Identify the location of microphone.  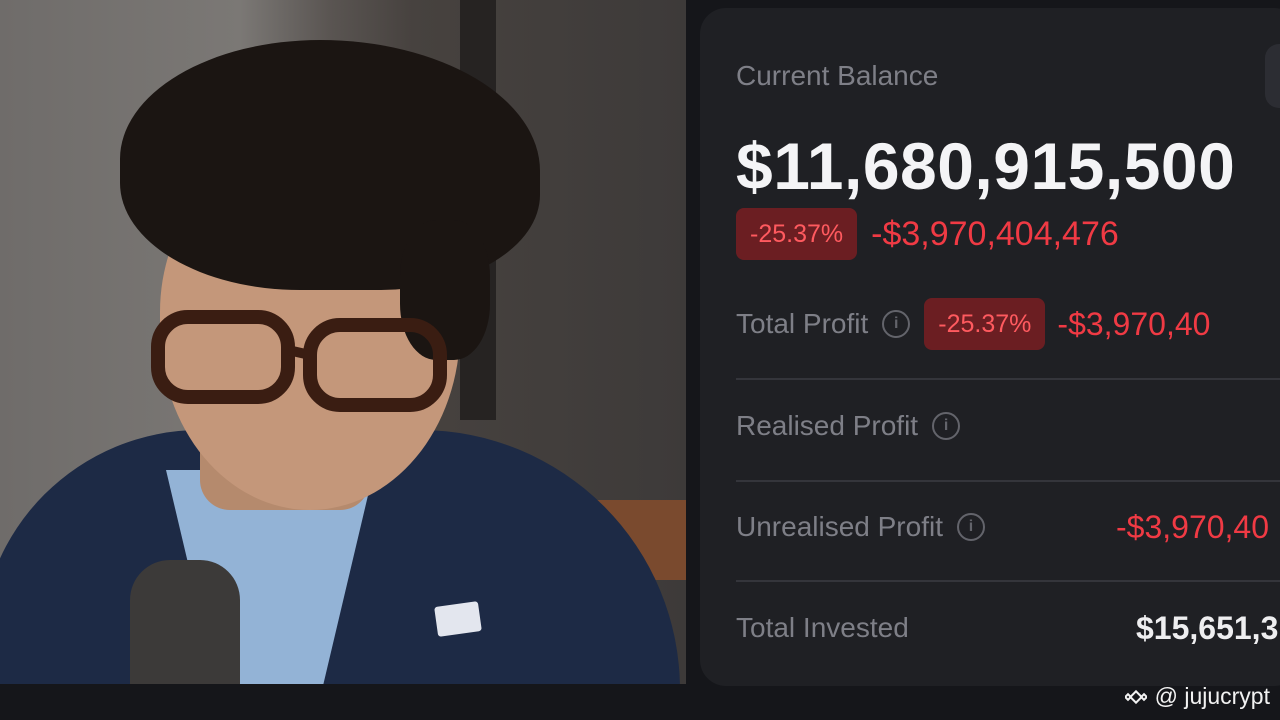
(185, 622).